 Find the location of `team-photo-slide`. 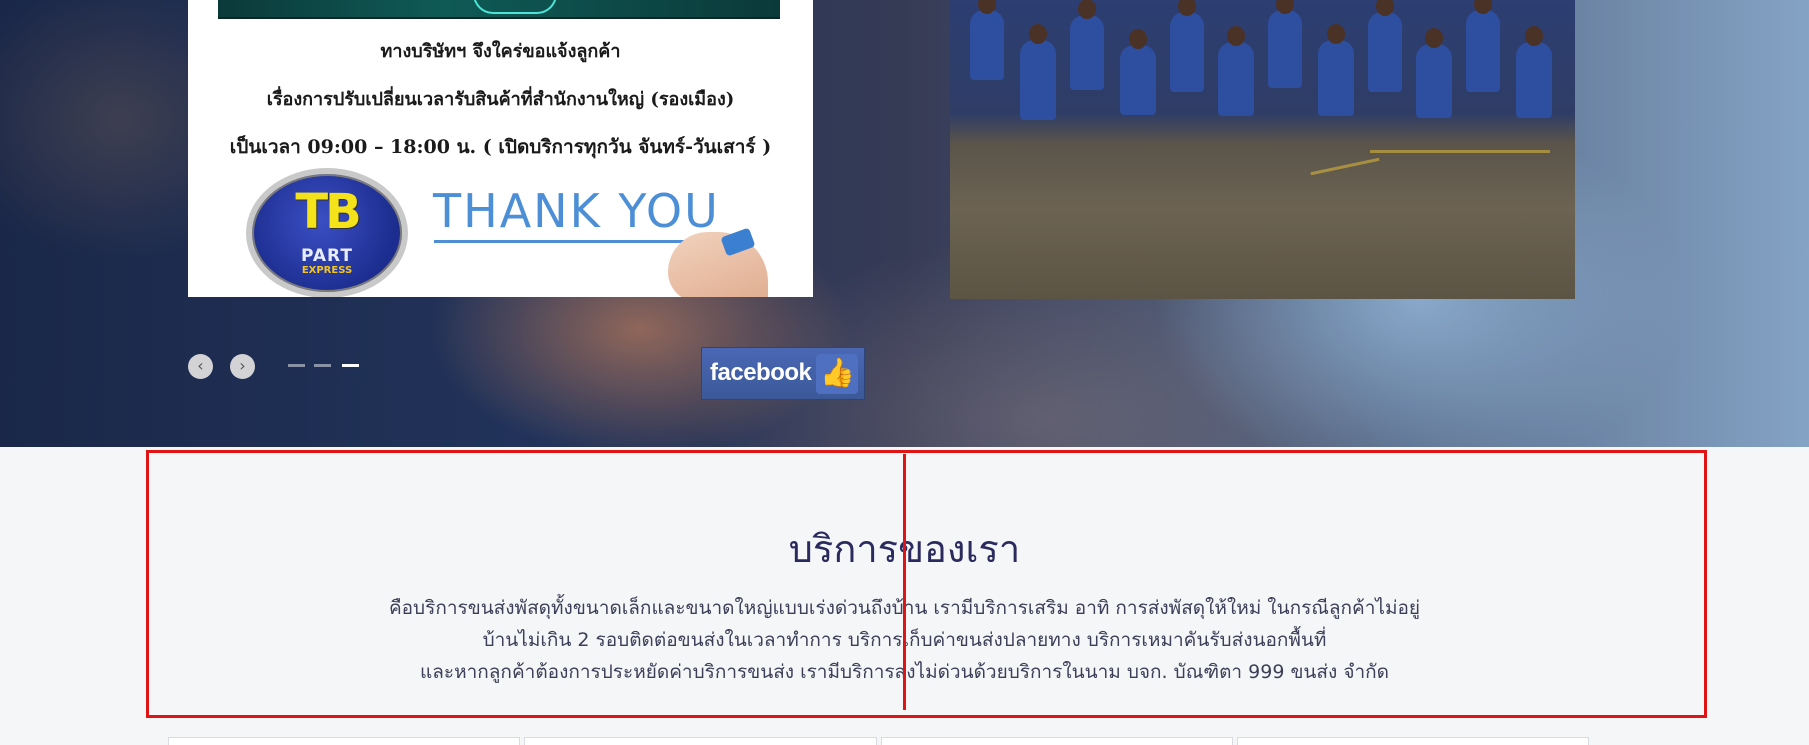

team-photo-slide is located at coordinates (1262, 149).